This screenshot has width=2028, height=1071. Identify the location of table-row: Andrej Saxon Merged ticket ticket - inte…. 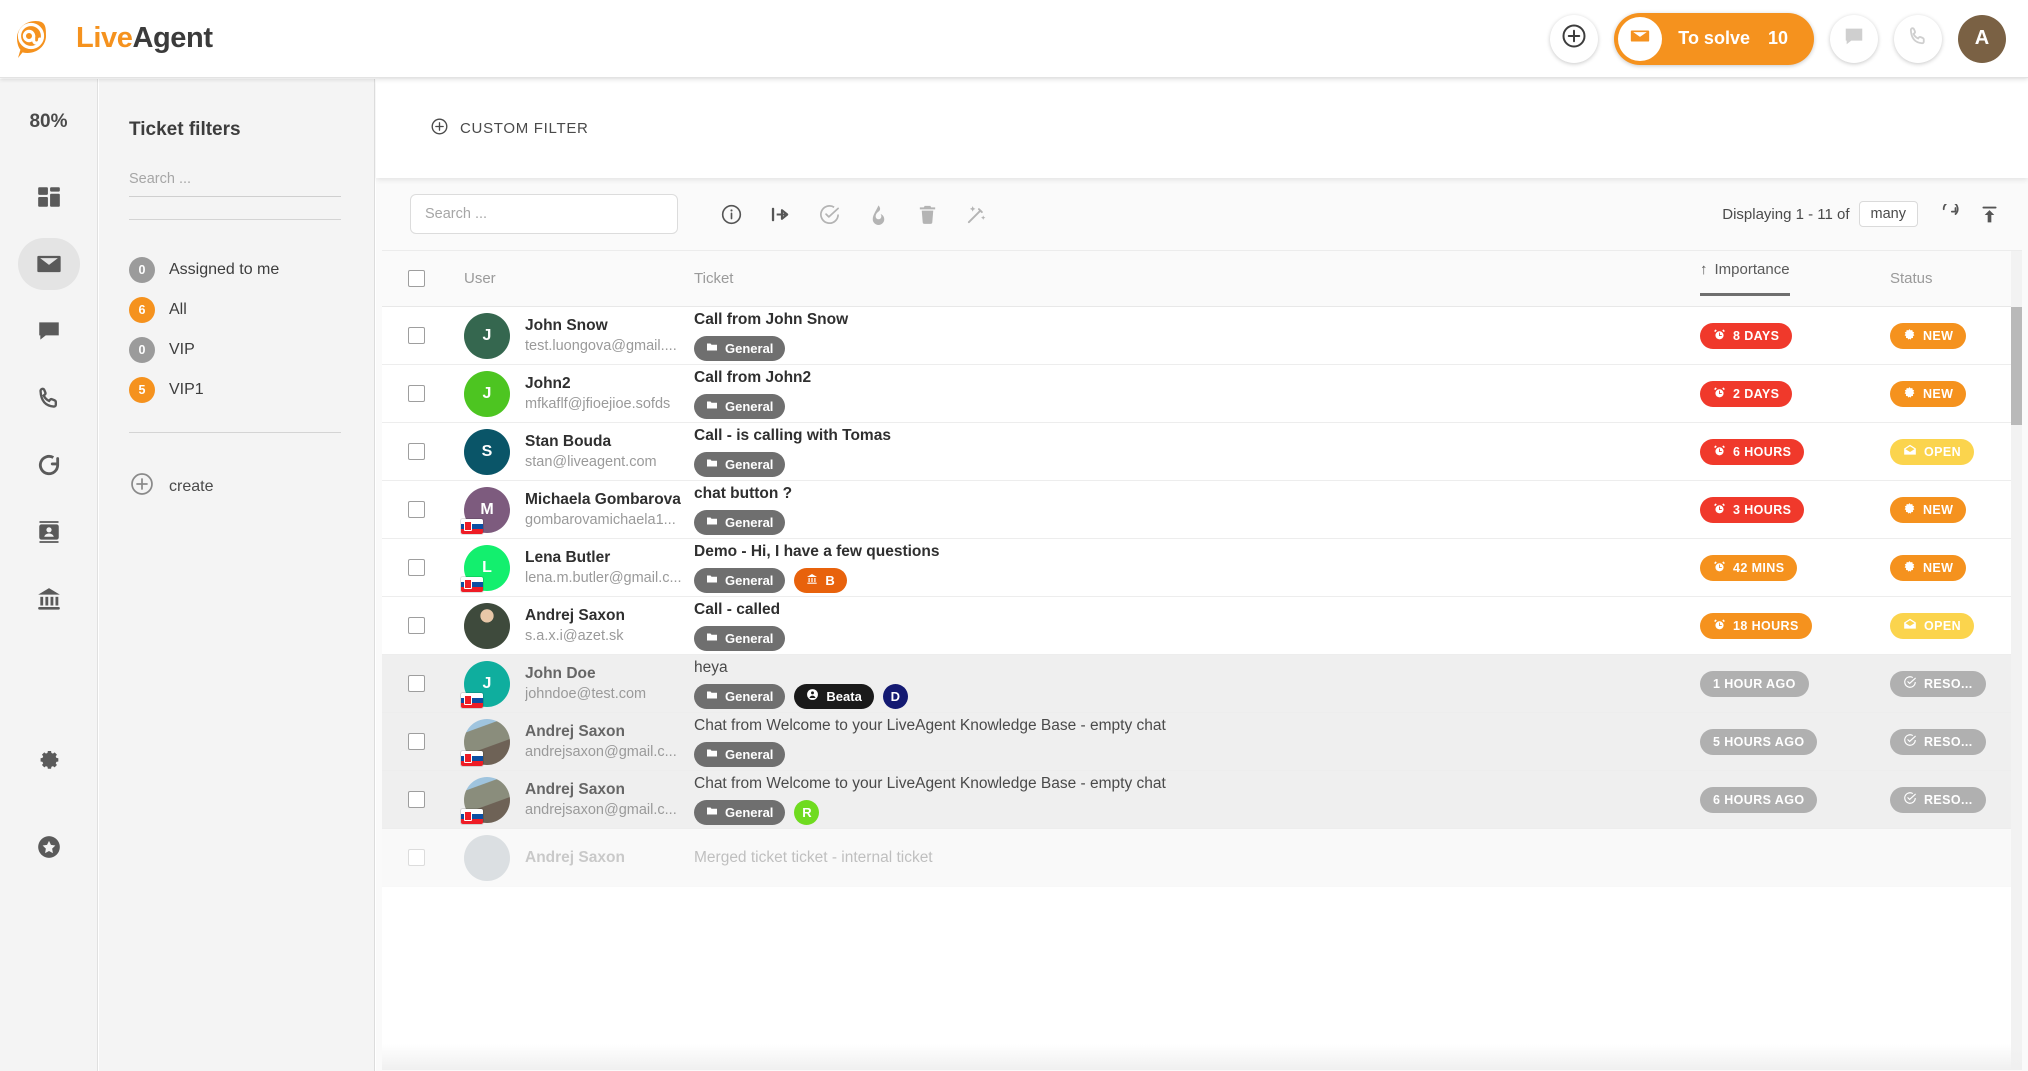
(1202, 858).